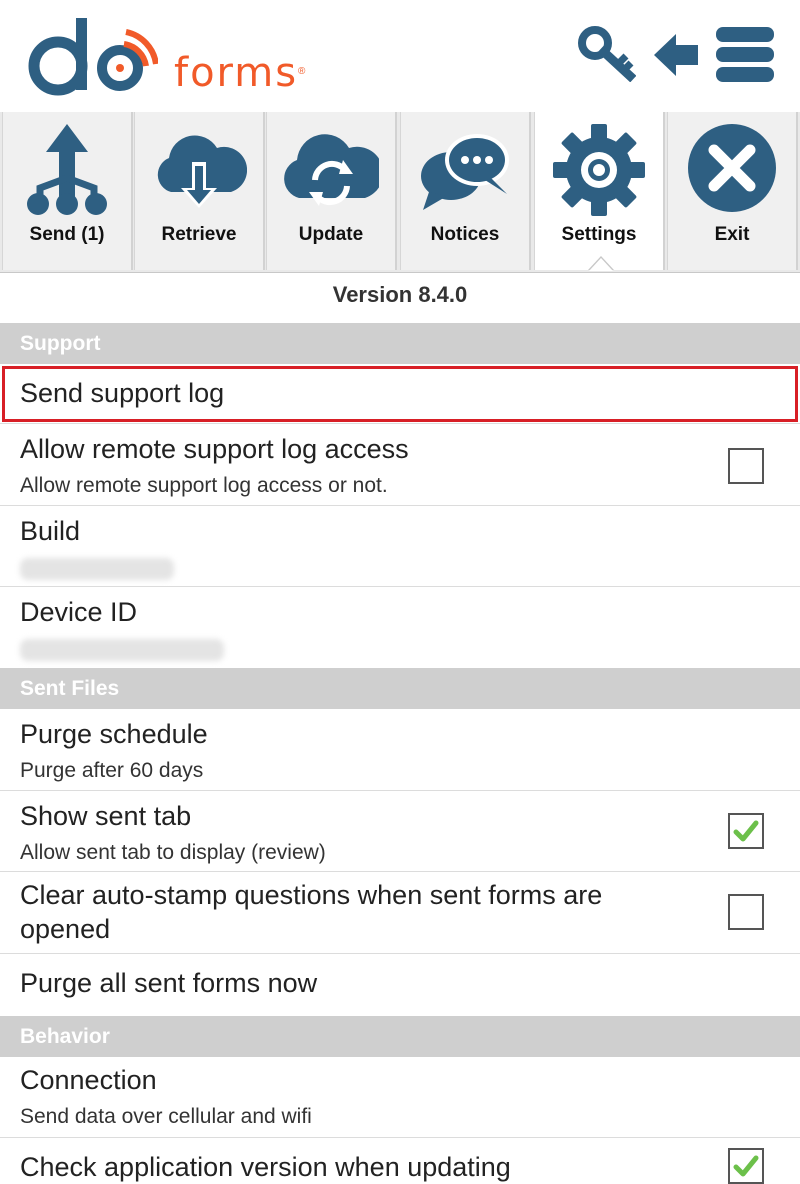 The width and height of the screenshot is (800, 1184). I want to click on key-icon, so click(607, 56).